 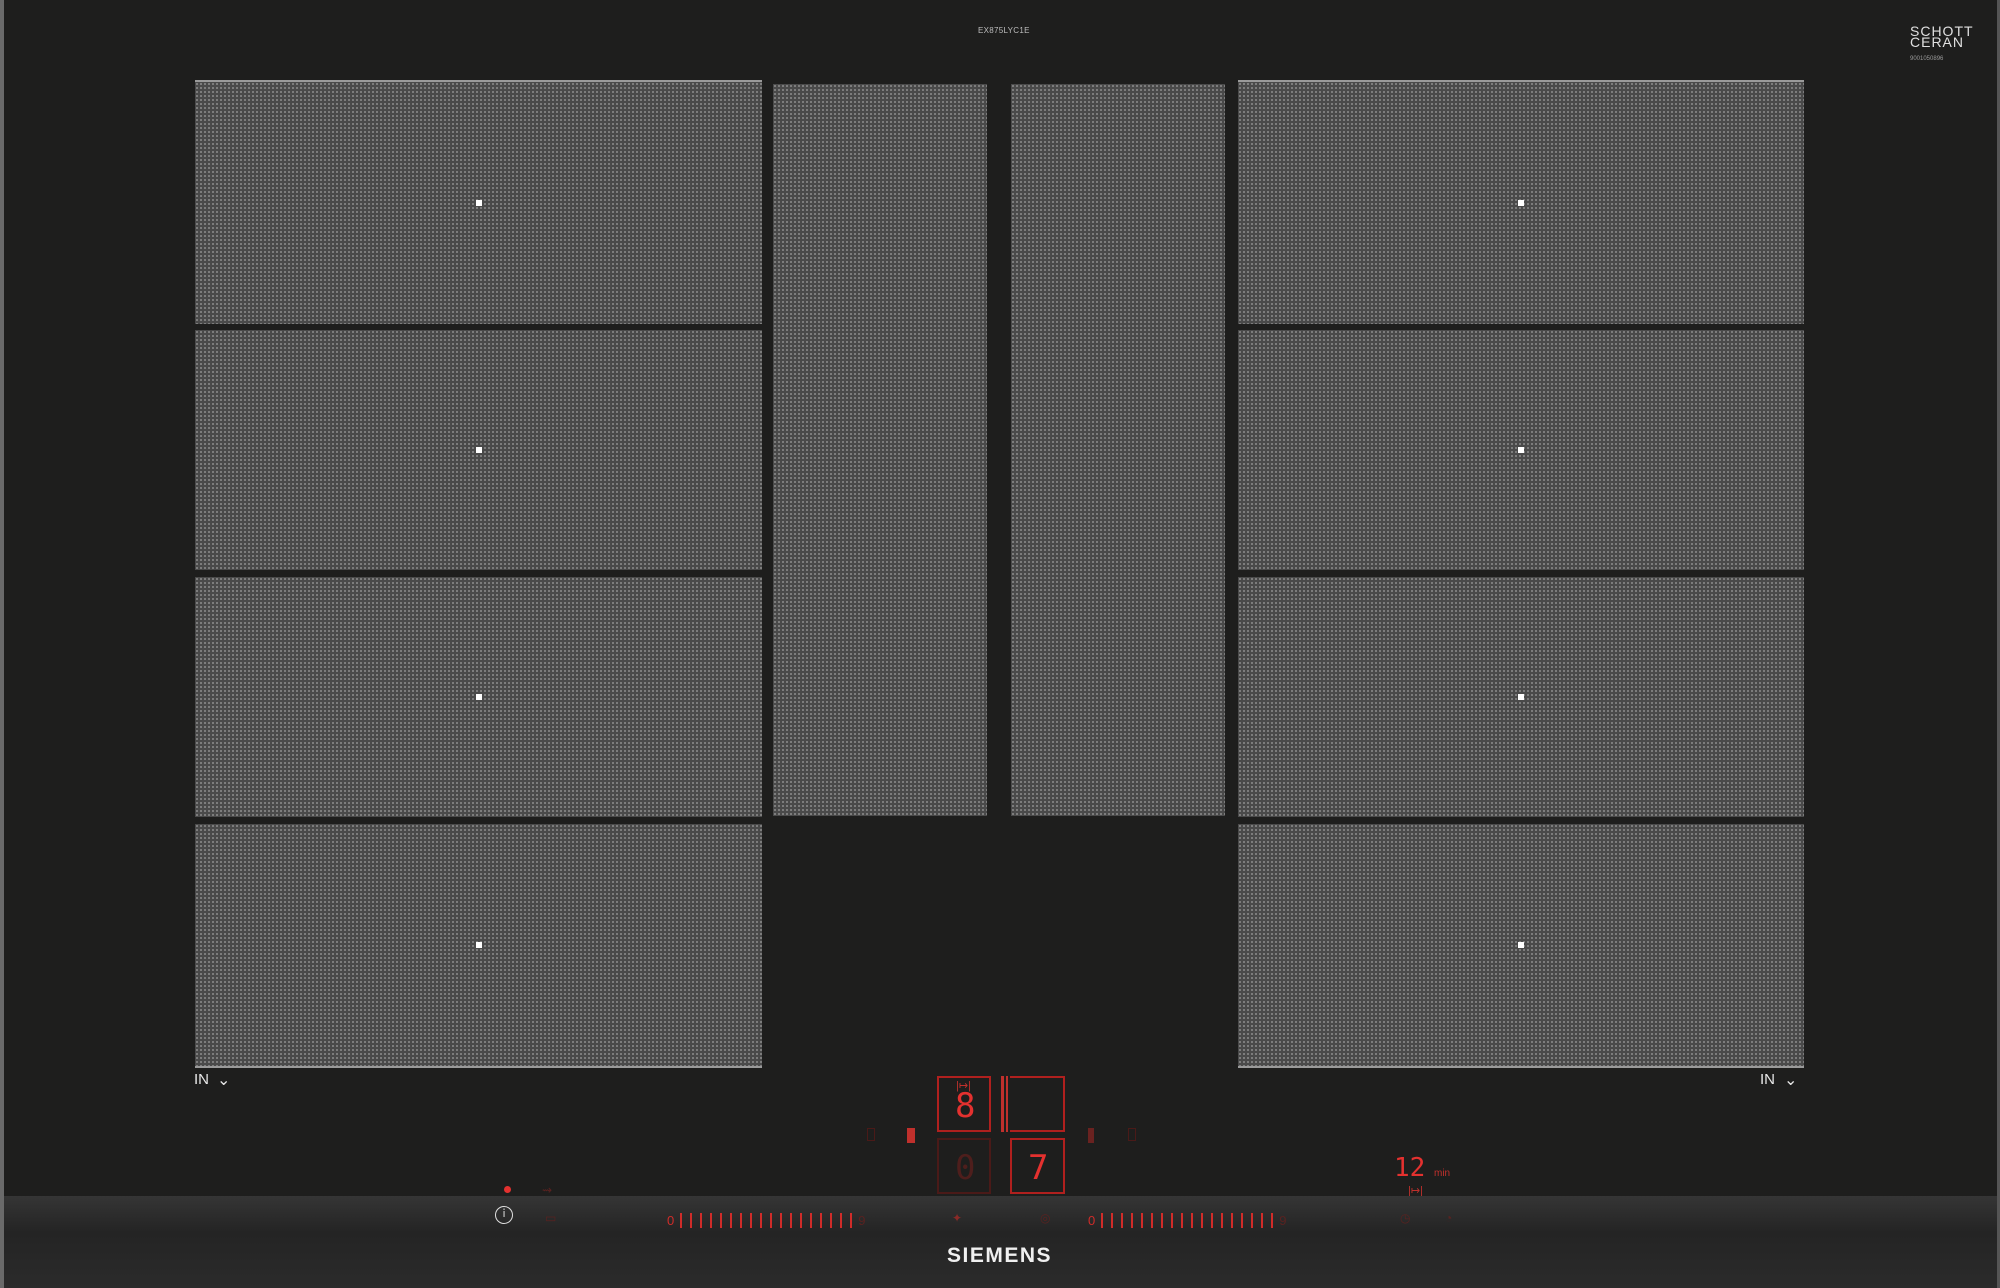 I want to click on brand-logo: SIEMENS, so click(x=1000, y=1255).